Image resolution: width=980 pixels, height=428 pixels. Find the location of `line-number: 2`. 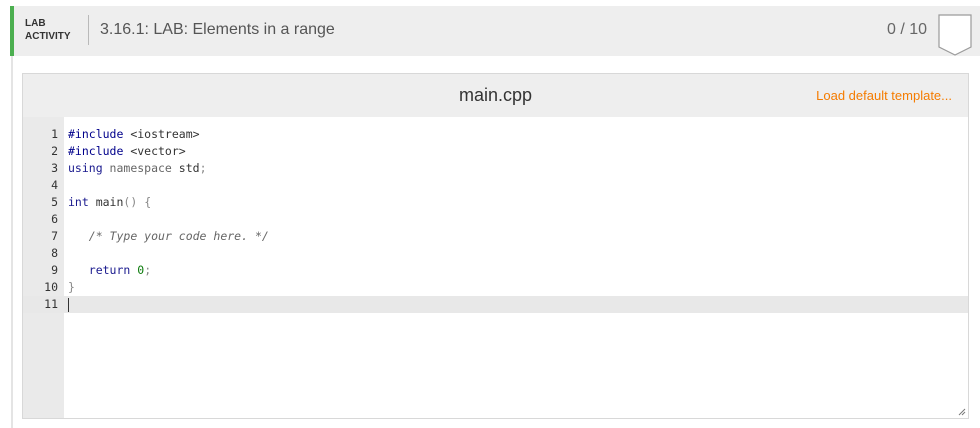

line-number: 2 is located at coordinates (54, 151).